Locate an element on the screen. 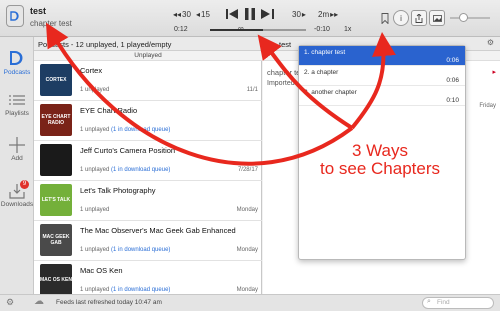 This screenshot has width=500, height=311. skip-back-15-button: ◂ 15 is located at coordinates (203, 14).